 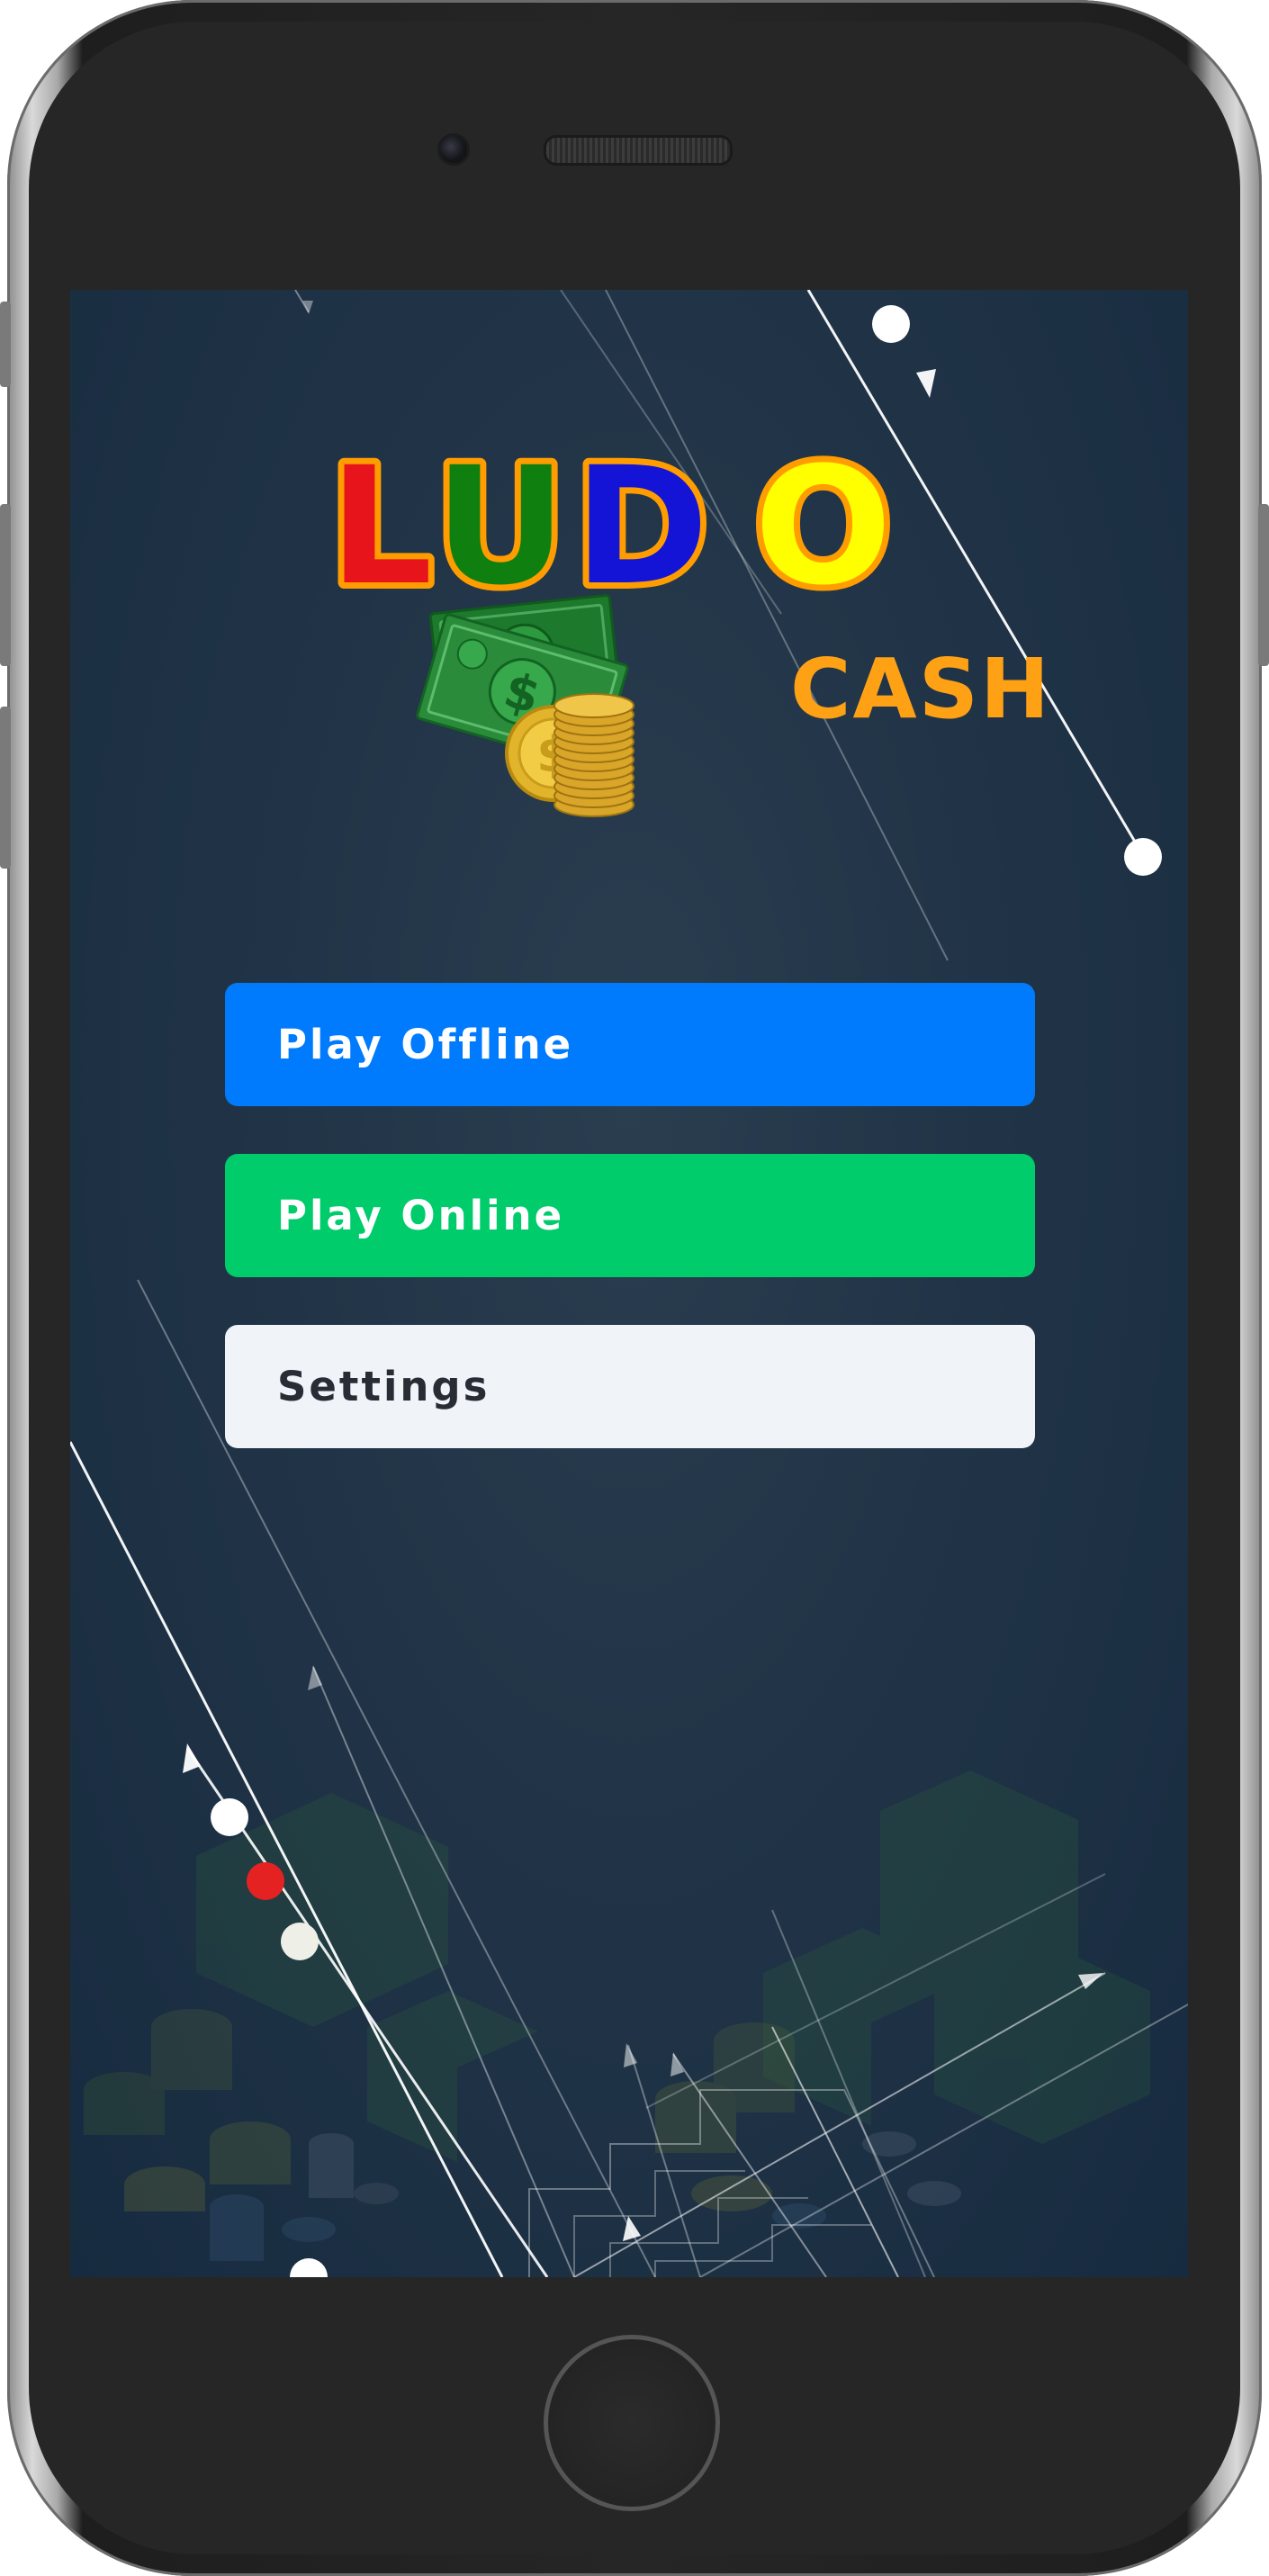 I want to click on home-button, so click(x=632, y=2423).